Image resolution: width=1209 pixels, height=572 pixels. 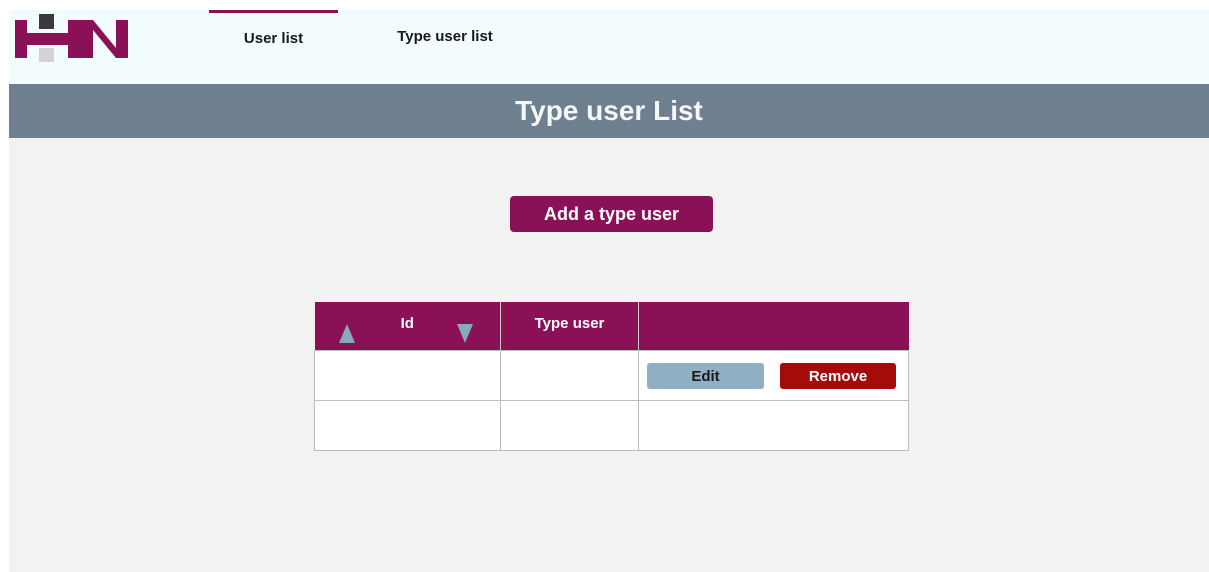 I want to click on sort-ascending-icon, so click(x=346, y=333).